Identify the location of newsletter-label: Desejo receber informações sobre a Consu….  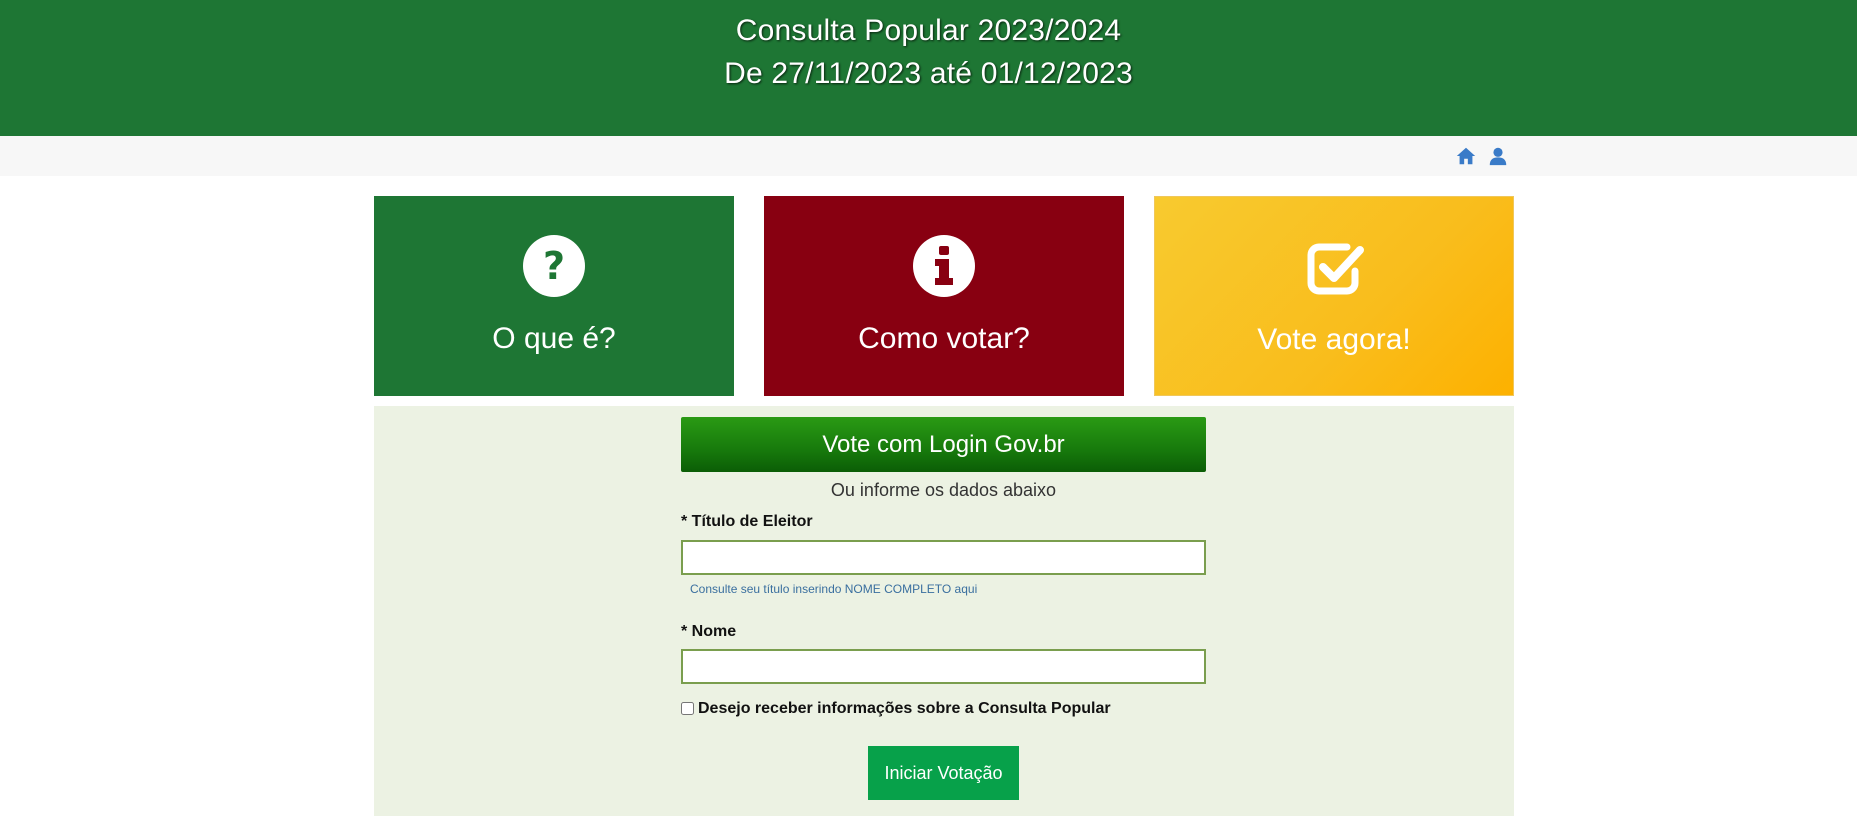
(904, 708).